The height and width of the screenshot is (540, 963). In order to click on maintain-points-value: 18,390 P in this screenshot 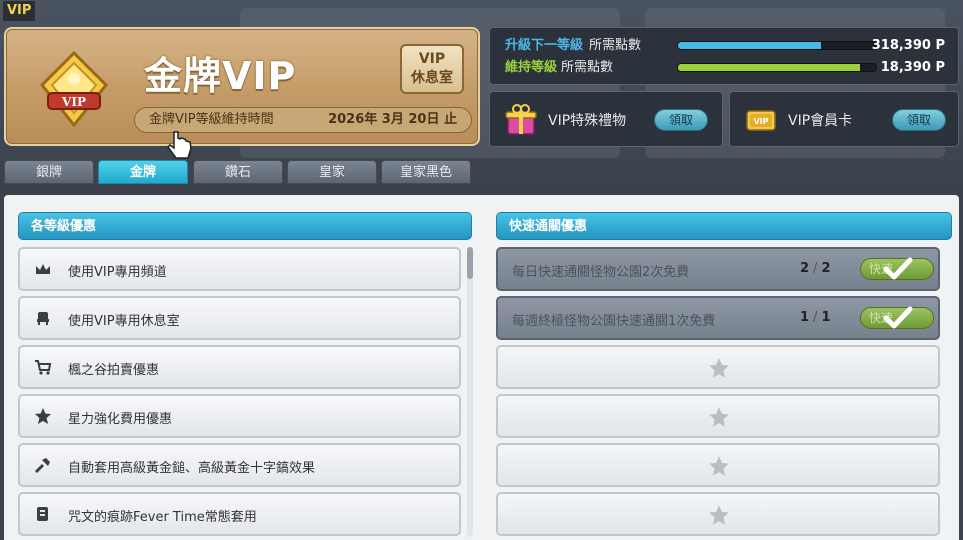, I will do `click(912, 67)`.